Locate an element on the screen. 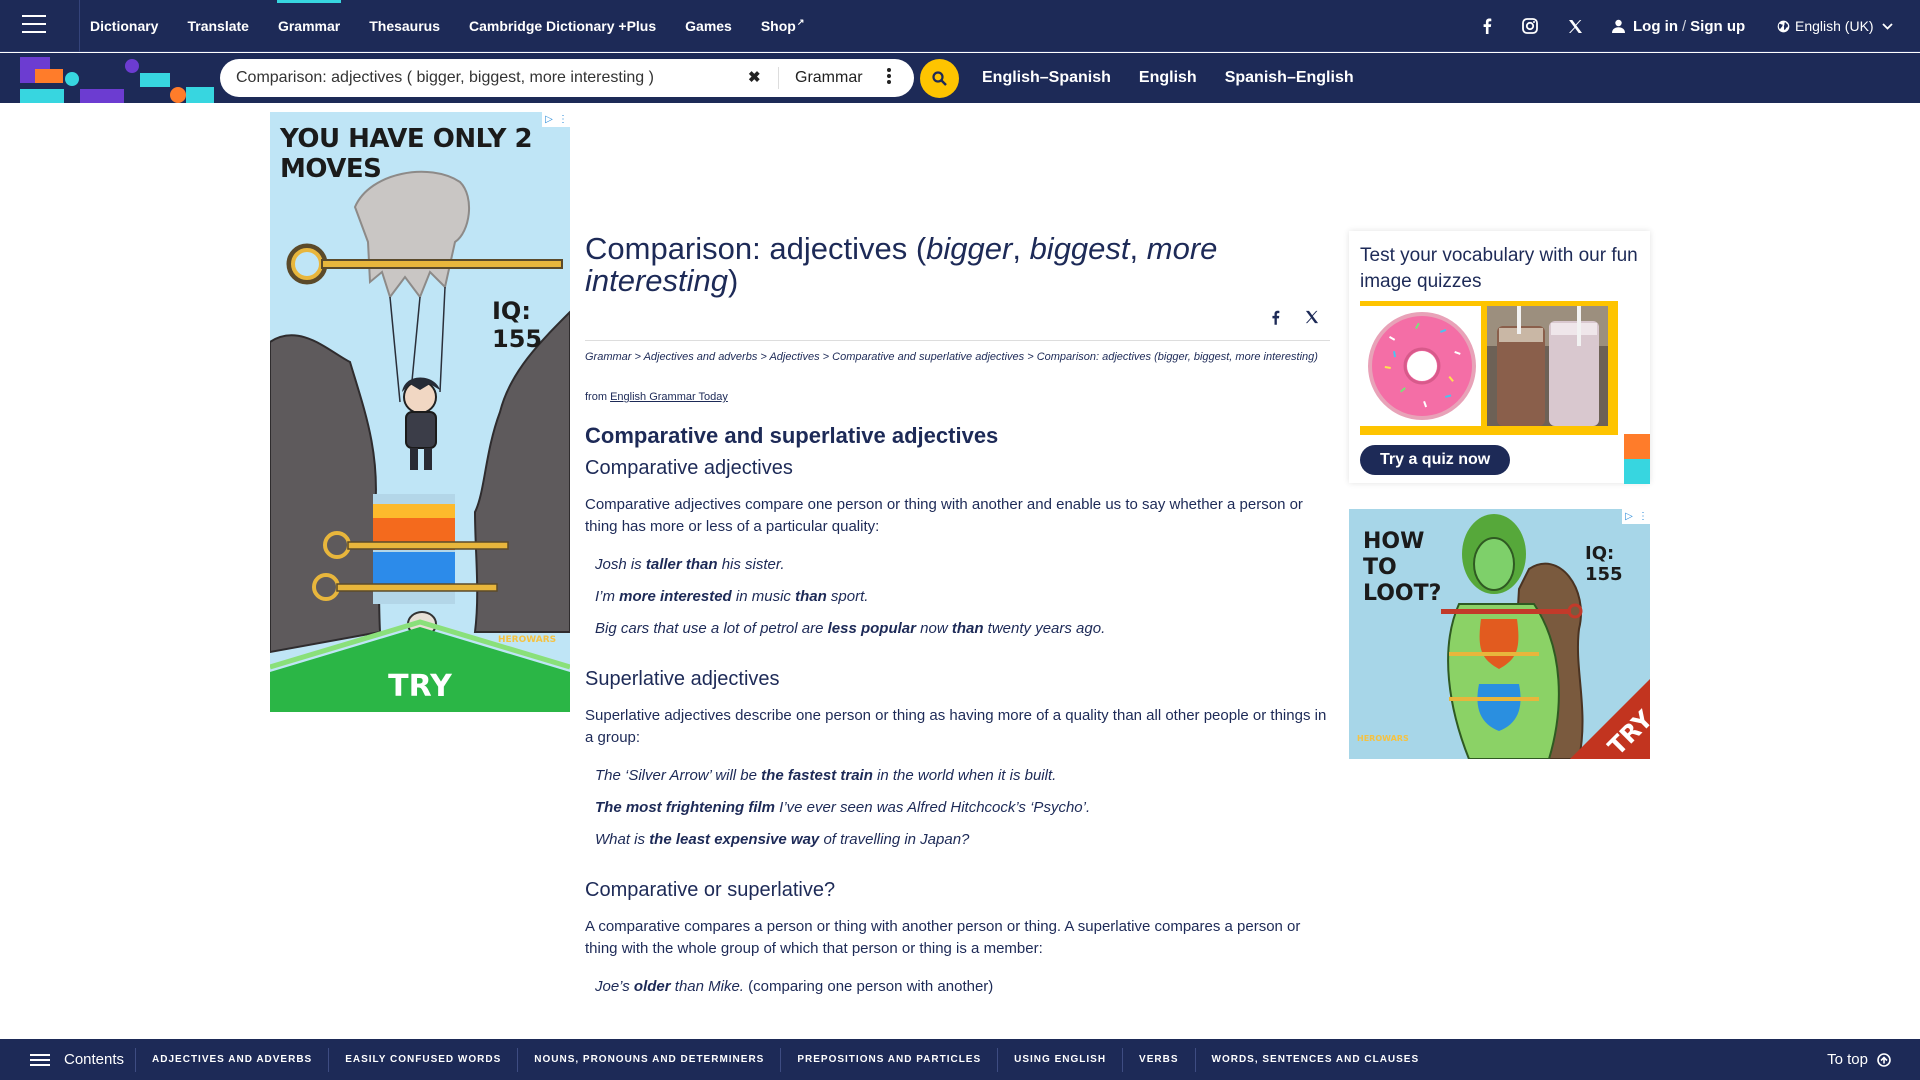  language-label: English (UK) is located at coordinates (1834, 26).